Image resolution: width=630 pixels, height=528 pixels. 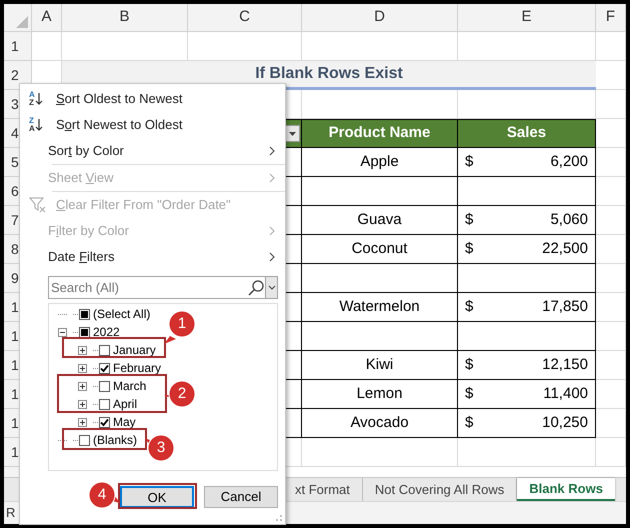 I want to click on clear-filter-icon, so click(x=38, y=205).